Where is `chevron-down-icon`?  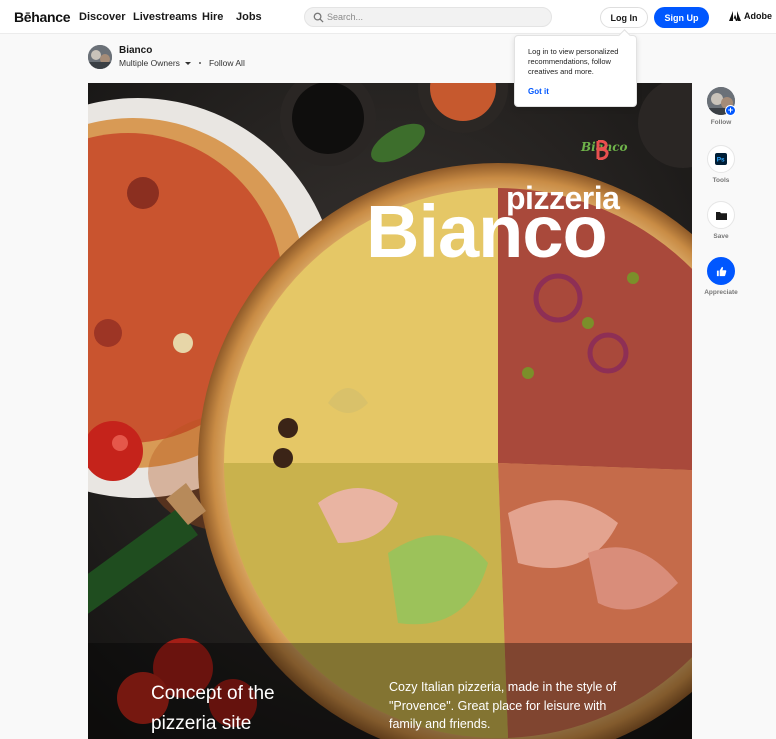 chevron-down-icon is located at coordinates (187, 63).